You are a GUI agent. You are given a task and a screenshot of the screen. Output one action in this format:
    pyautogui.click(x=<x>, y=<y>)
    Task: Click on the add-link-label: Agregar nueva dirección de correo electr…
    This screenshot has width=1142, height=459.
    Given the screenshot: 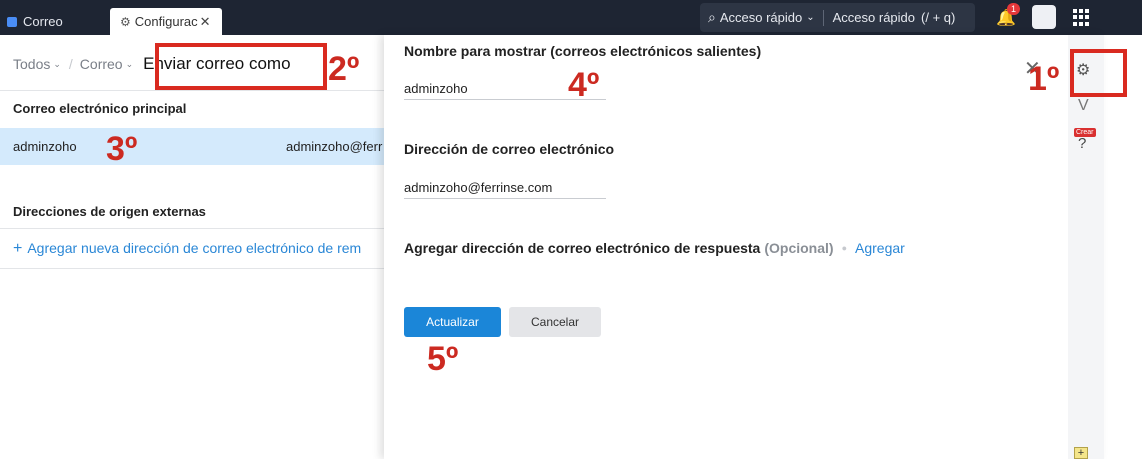 What is the action you would take?
    pyautogui.click(x=194, y=248)
    